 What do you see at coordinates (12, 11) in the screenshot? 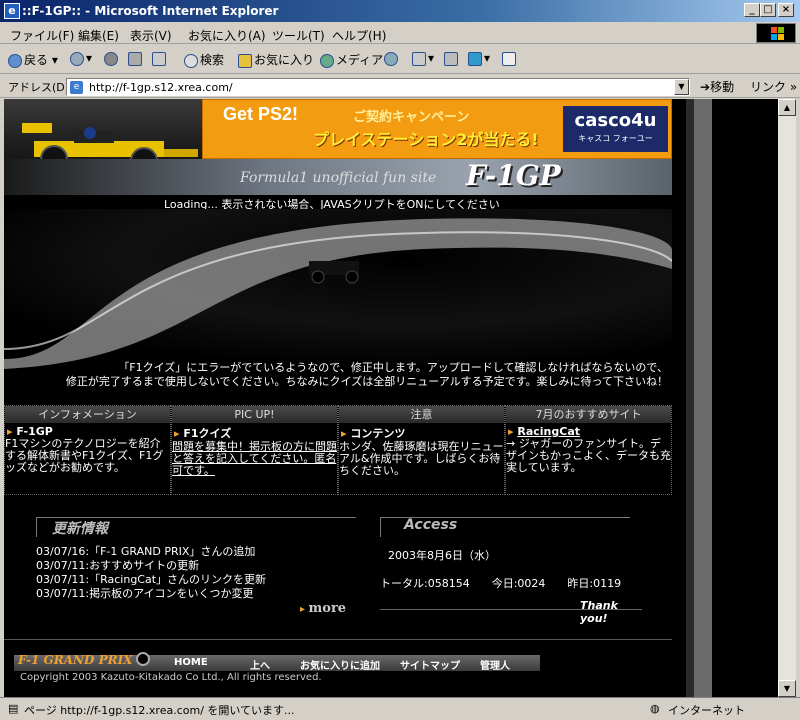
I see `ie-app-icon: e` at bounding box center [12, 11].